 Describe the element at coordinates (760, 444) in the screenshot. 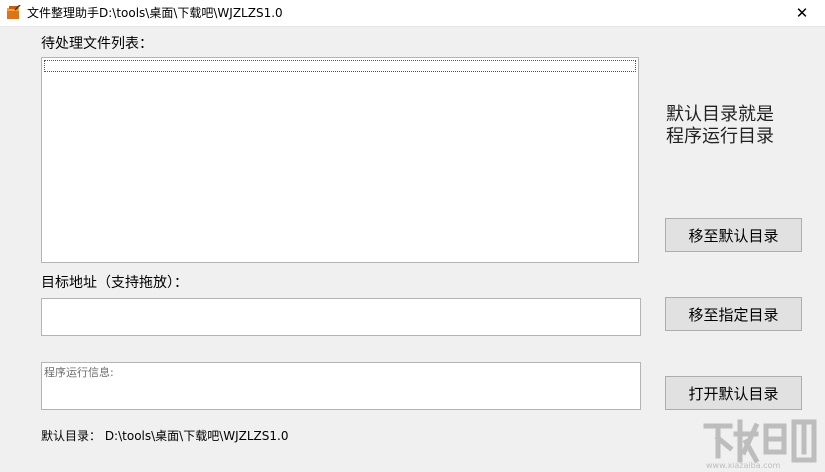

I see `watermark-logo: www.xiazaiba.com` at that location.